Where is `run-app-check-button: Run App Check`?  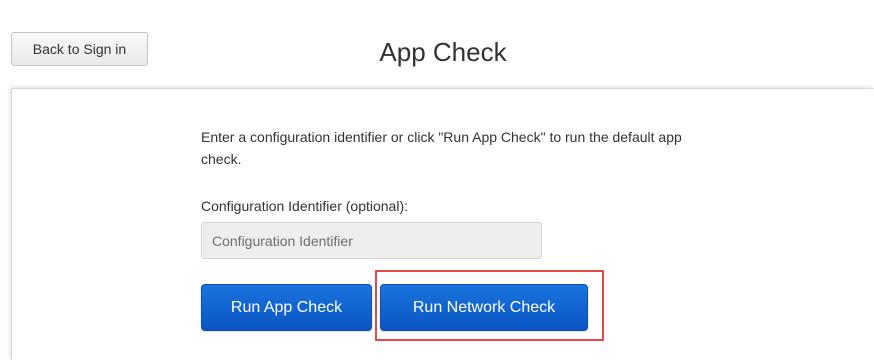
run-app-check-button: Run App Check is located at coordinates (286, 307).